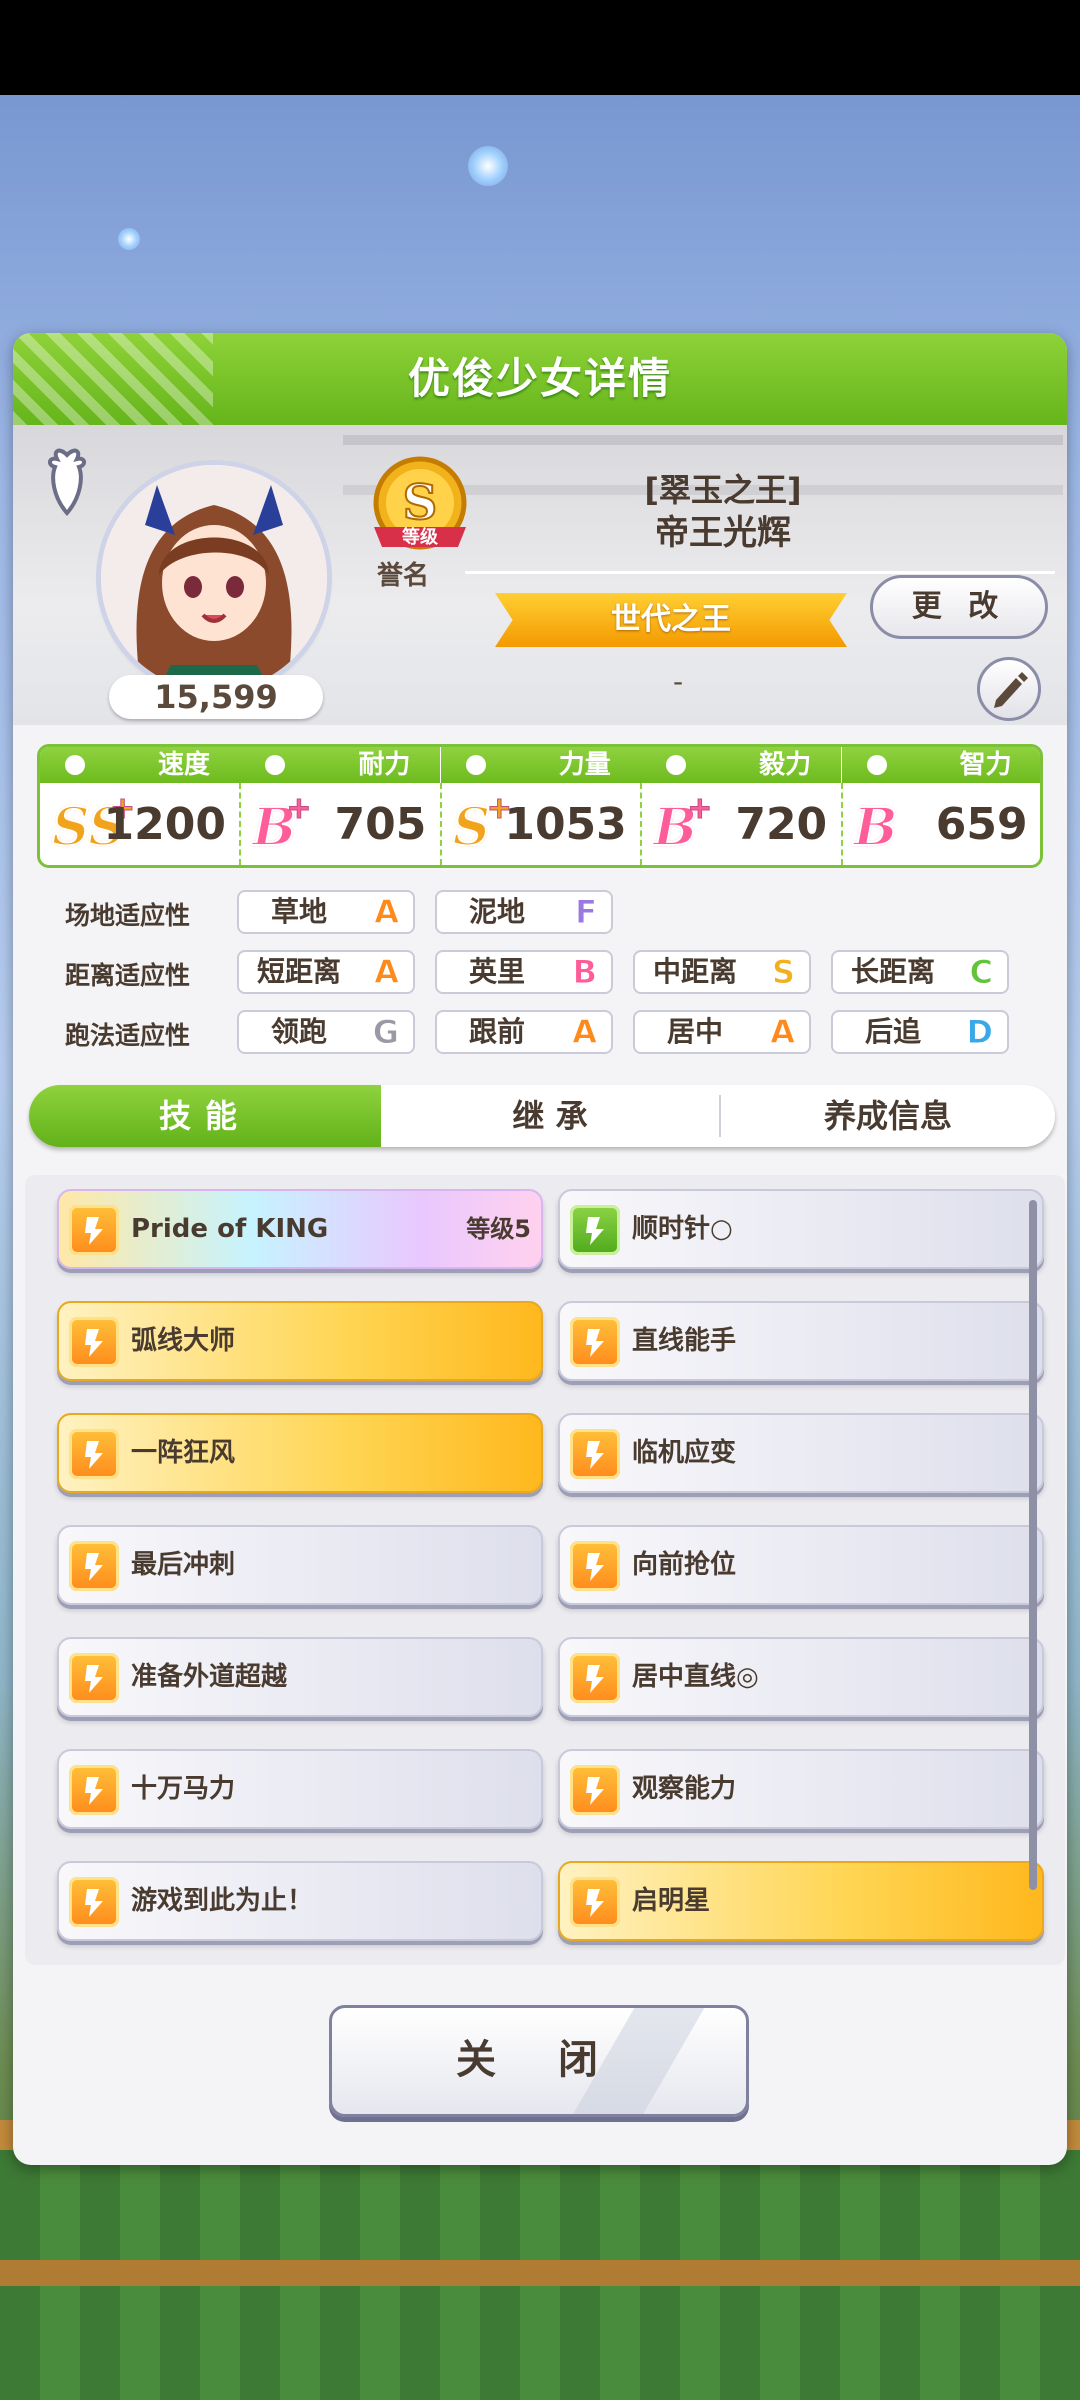  Describe the element at coordinates (700, 809) in the screenshot. I see `stat-grade-plus: +` at that location.